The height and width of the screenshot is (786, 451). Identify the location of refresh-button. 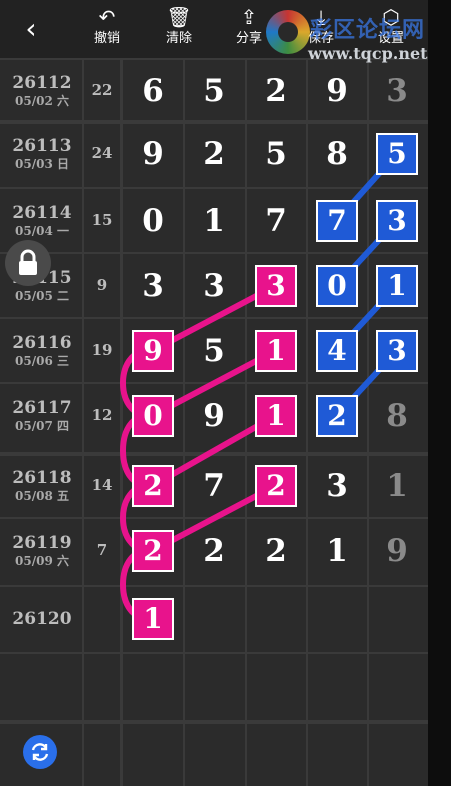
(40, 752).